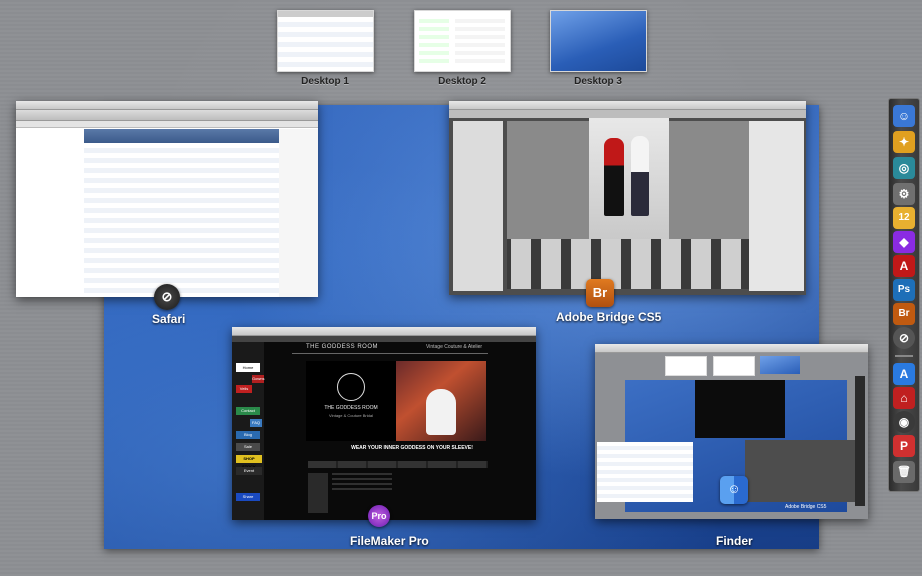 This screenshot has height=576, width=922. I want to click on bridge-filmstrip, so click(628, 264).